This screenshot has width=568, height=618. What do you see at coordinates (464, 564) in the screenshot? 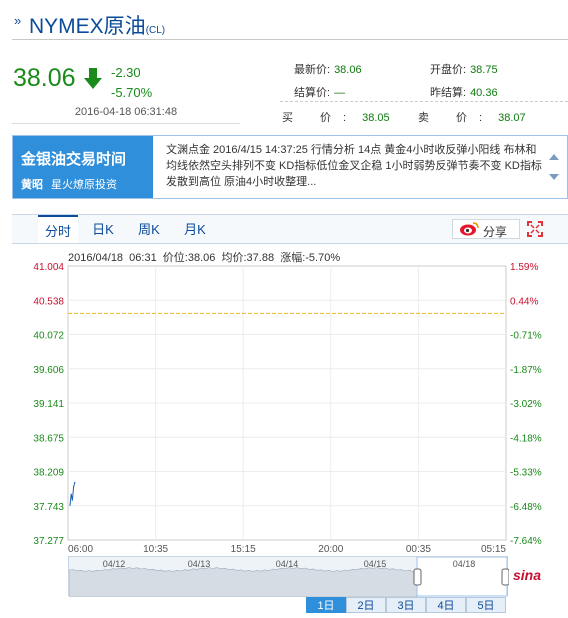
I see `navigator-date-label: 04/18` at bounding box center [464, 564].